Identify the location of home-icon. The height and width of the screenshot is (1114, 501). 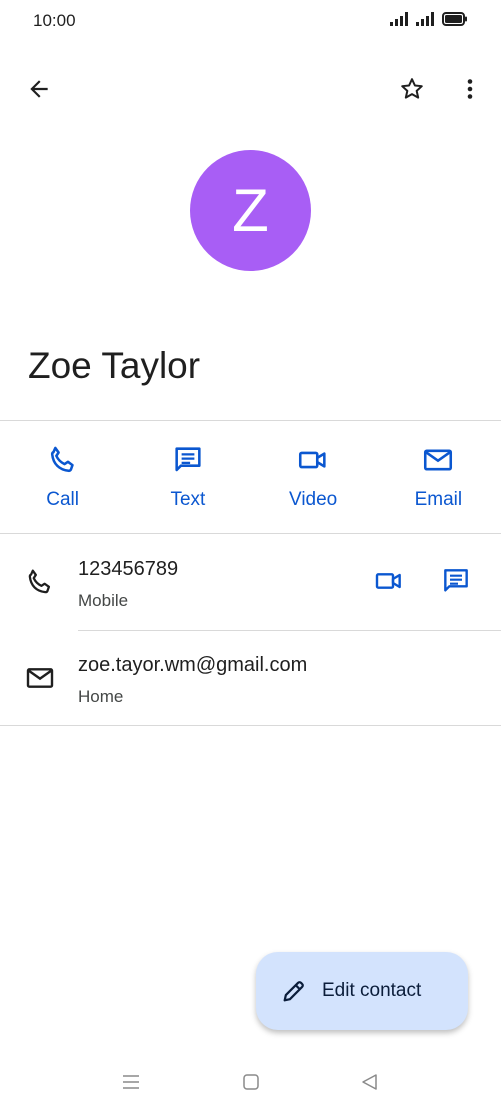
(251, 1082).